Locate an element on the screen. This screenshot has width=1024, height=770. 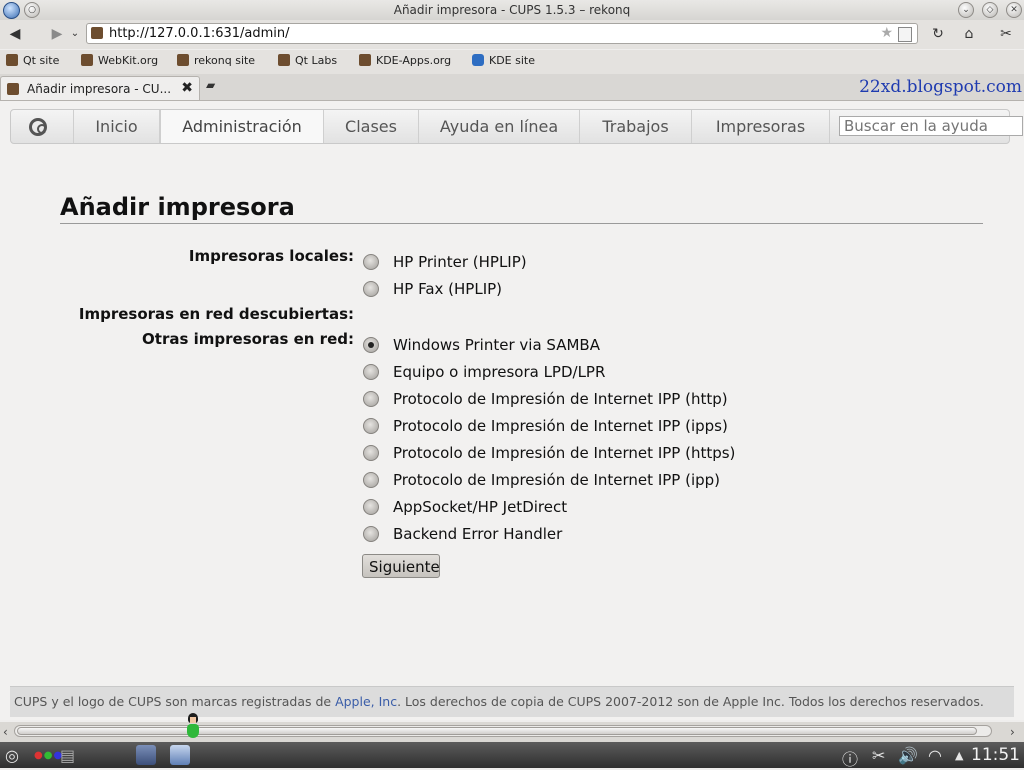
close-tab-icon: ✖ is located at coordinates (187, 88).